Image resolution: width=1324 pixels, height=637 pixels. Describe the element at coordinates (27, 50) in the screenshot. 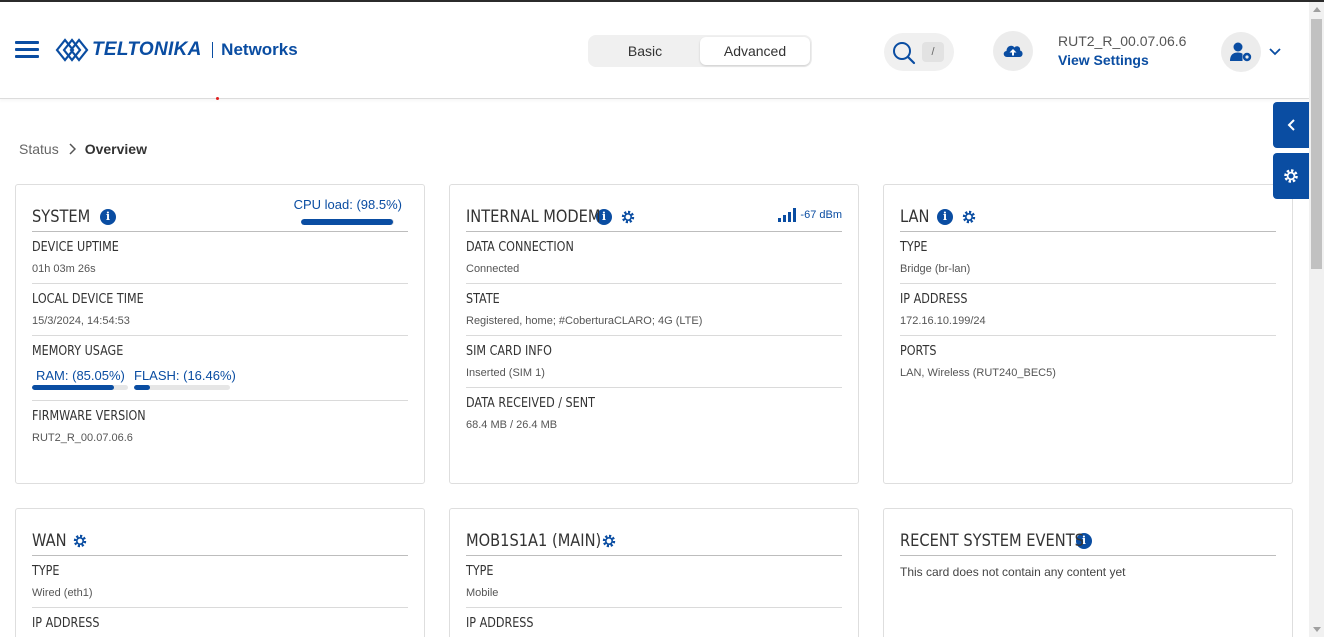

I see `menu-icon` at that location.